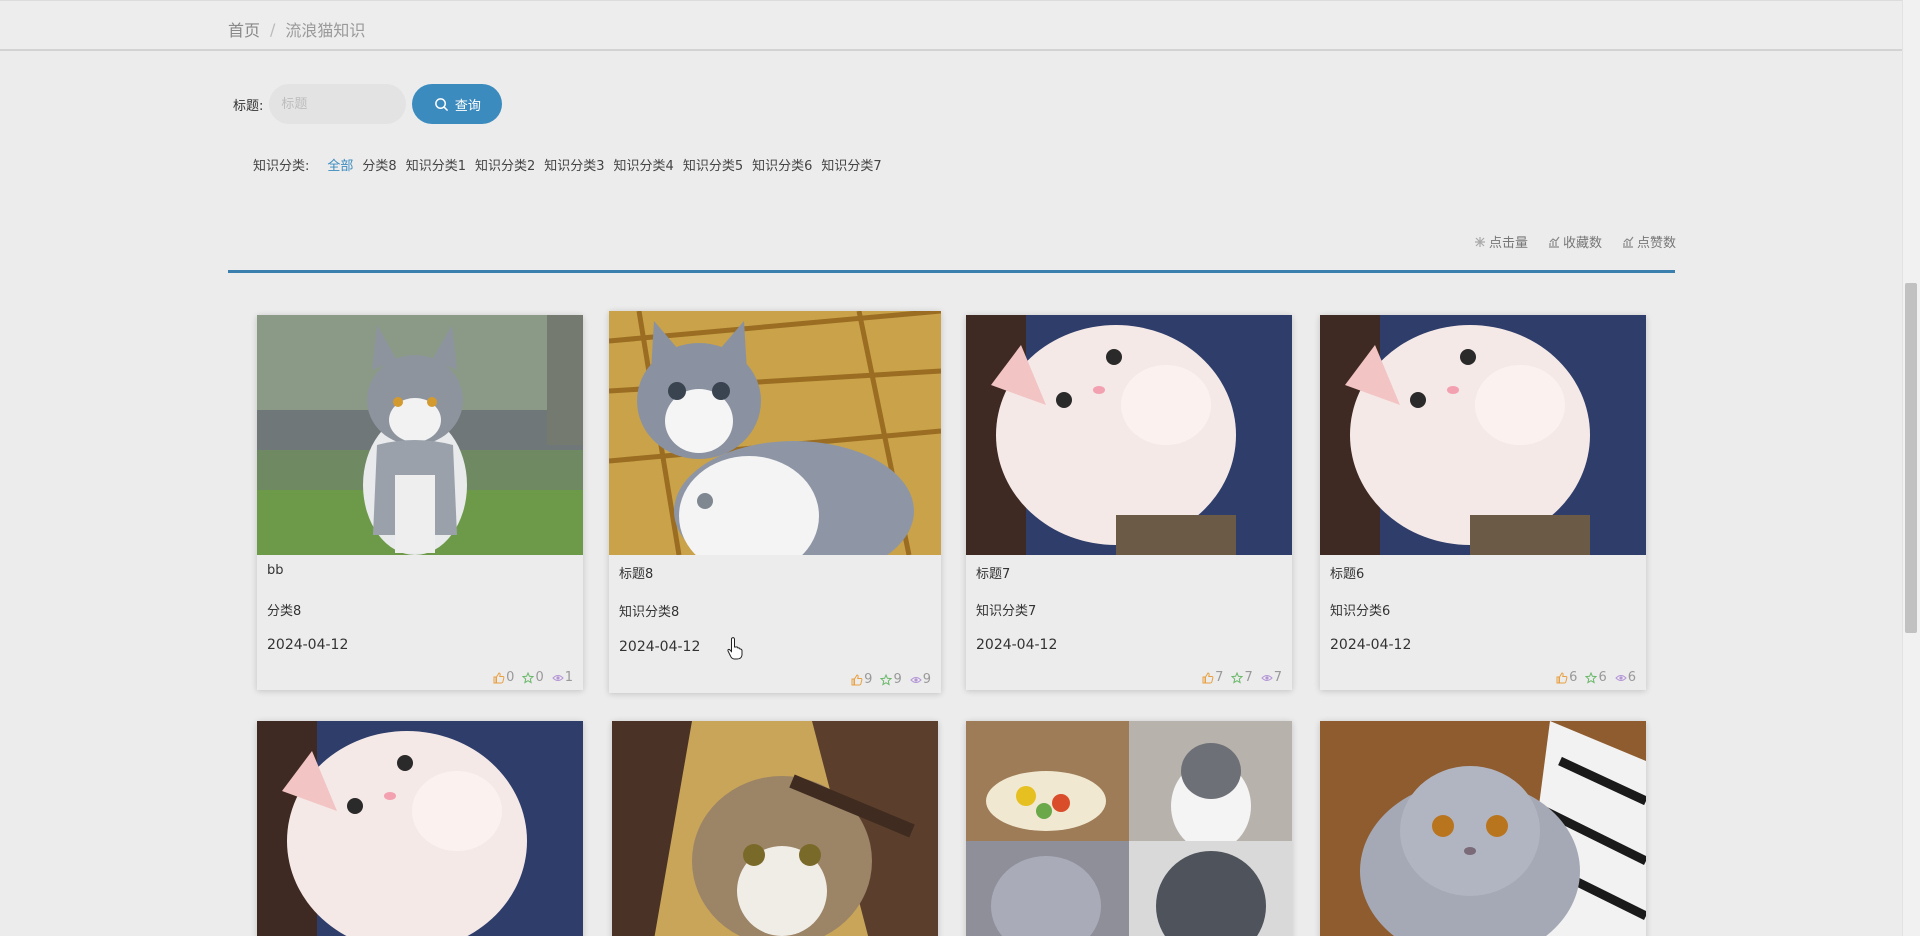  Describe the element at coordinates (505, 164) in the screenshot. I see `category-knowledge-2: 知识分类2` at that location.